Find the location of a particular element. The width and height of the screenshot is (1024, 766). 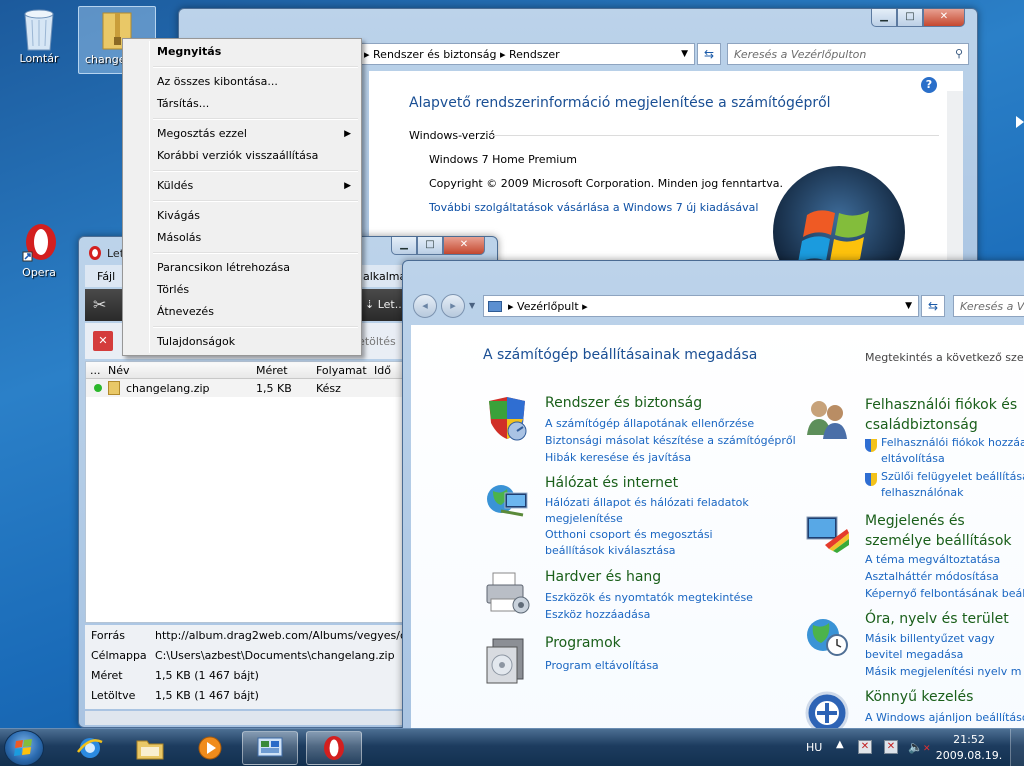

category-link: Hibák keresése és javítása is located at coordinates (618, 457).